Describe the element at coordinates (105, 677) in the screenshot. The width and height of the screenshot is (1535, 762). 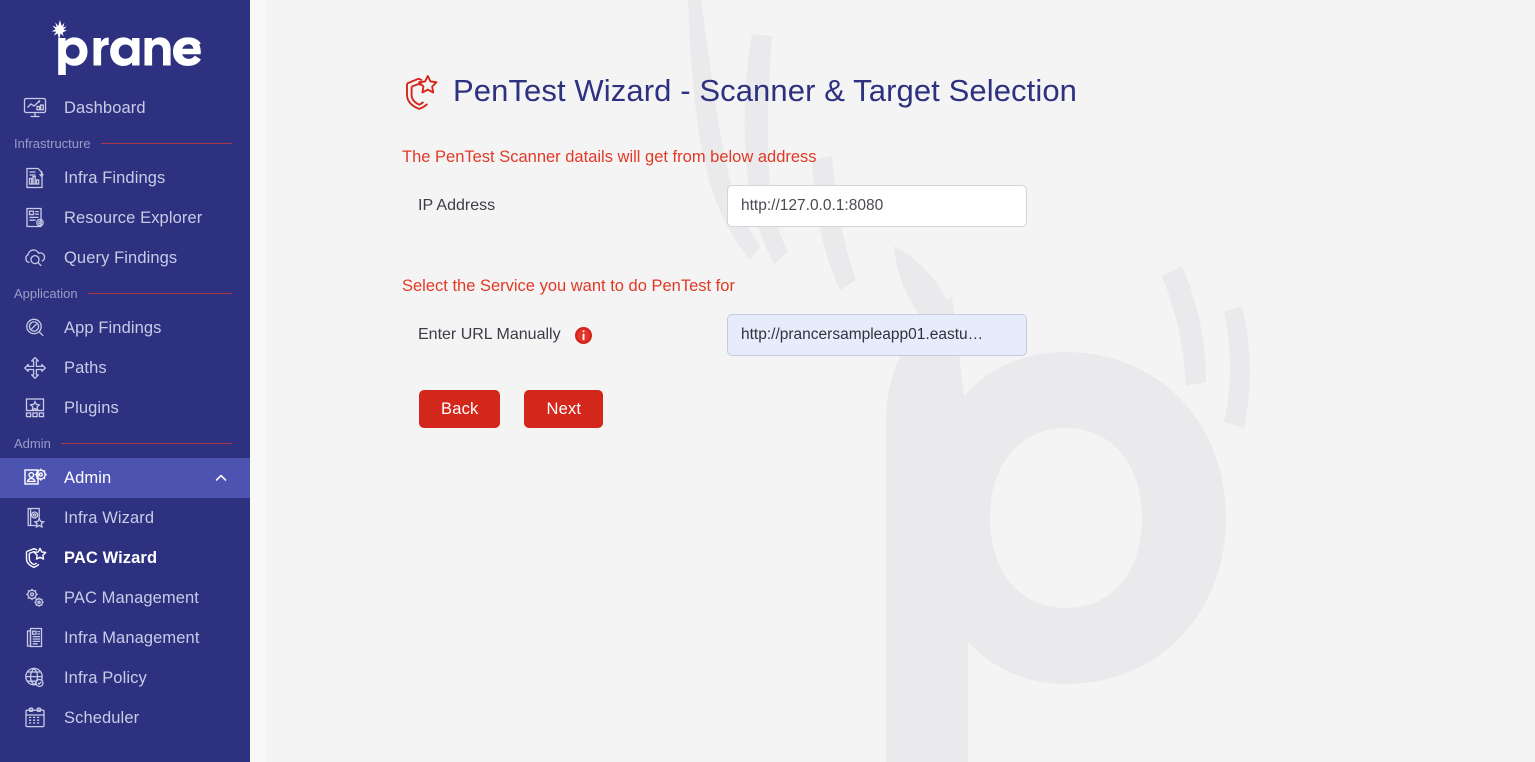
I see `sidebar-item-label: Infra Policy` at that location.